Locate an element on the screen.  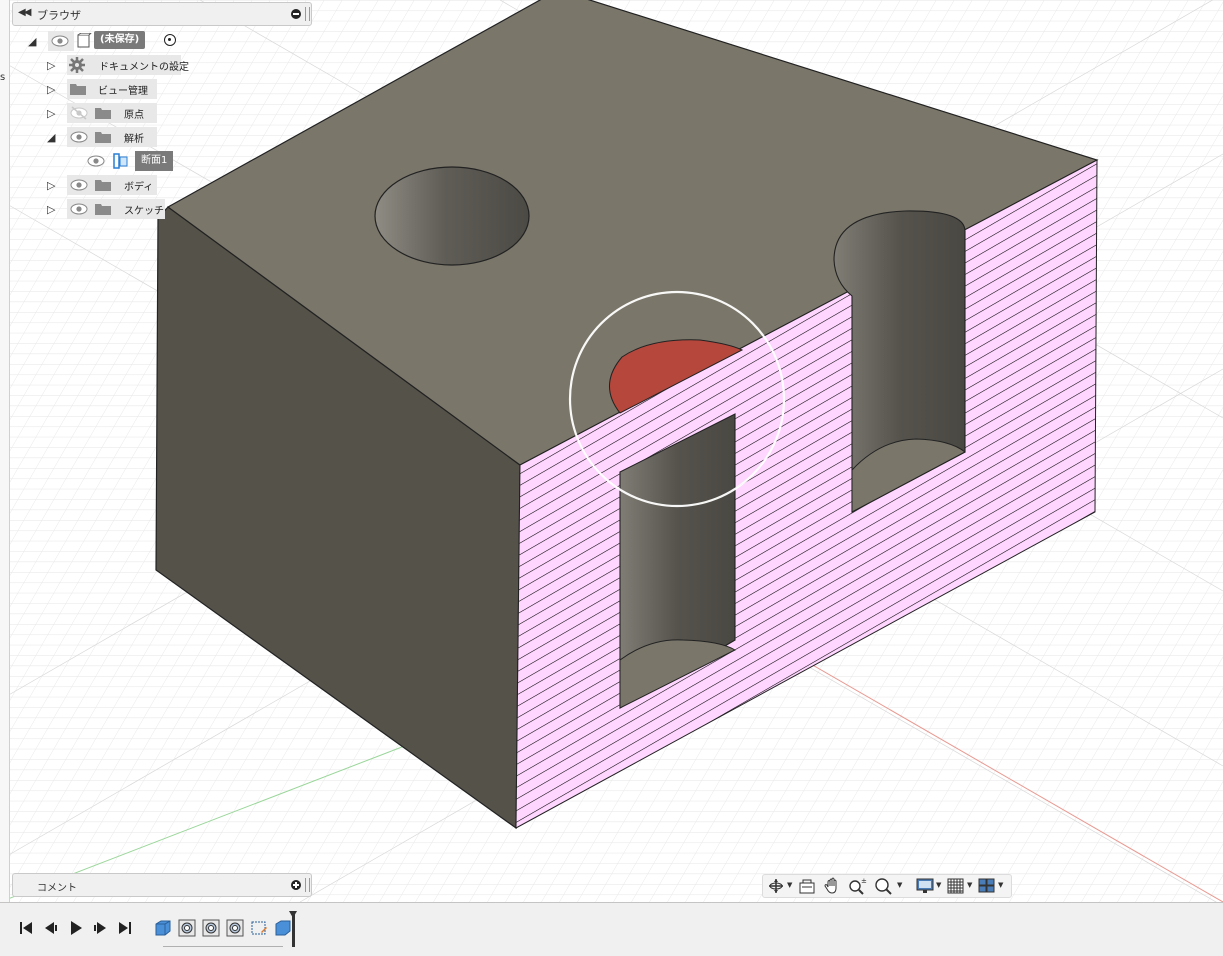
tree-item-label: スケッチ is located at coordinates (144, 211).